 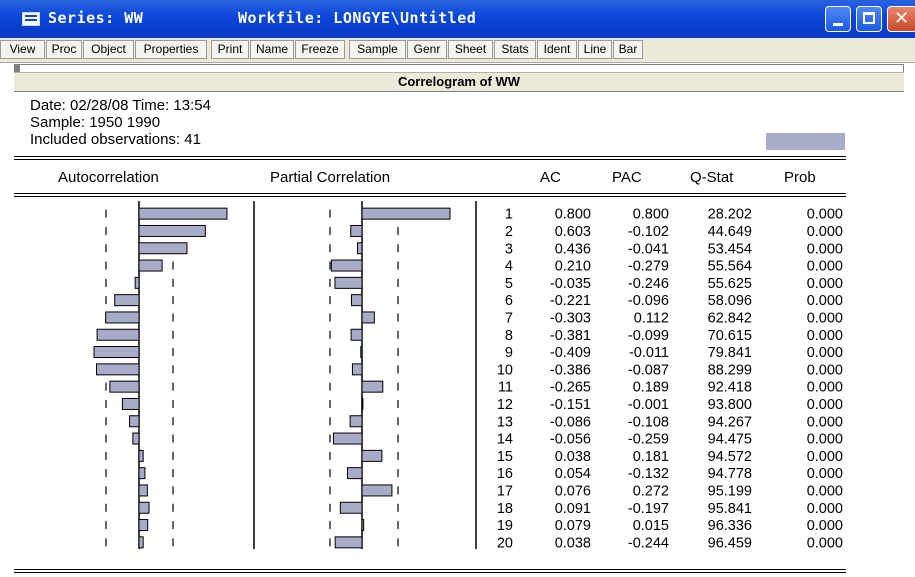 I want to click on lag-value: 2, so click(x=509, y=232).